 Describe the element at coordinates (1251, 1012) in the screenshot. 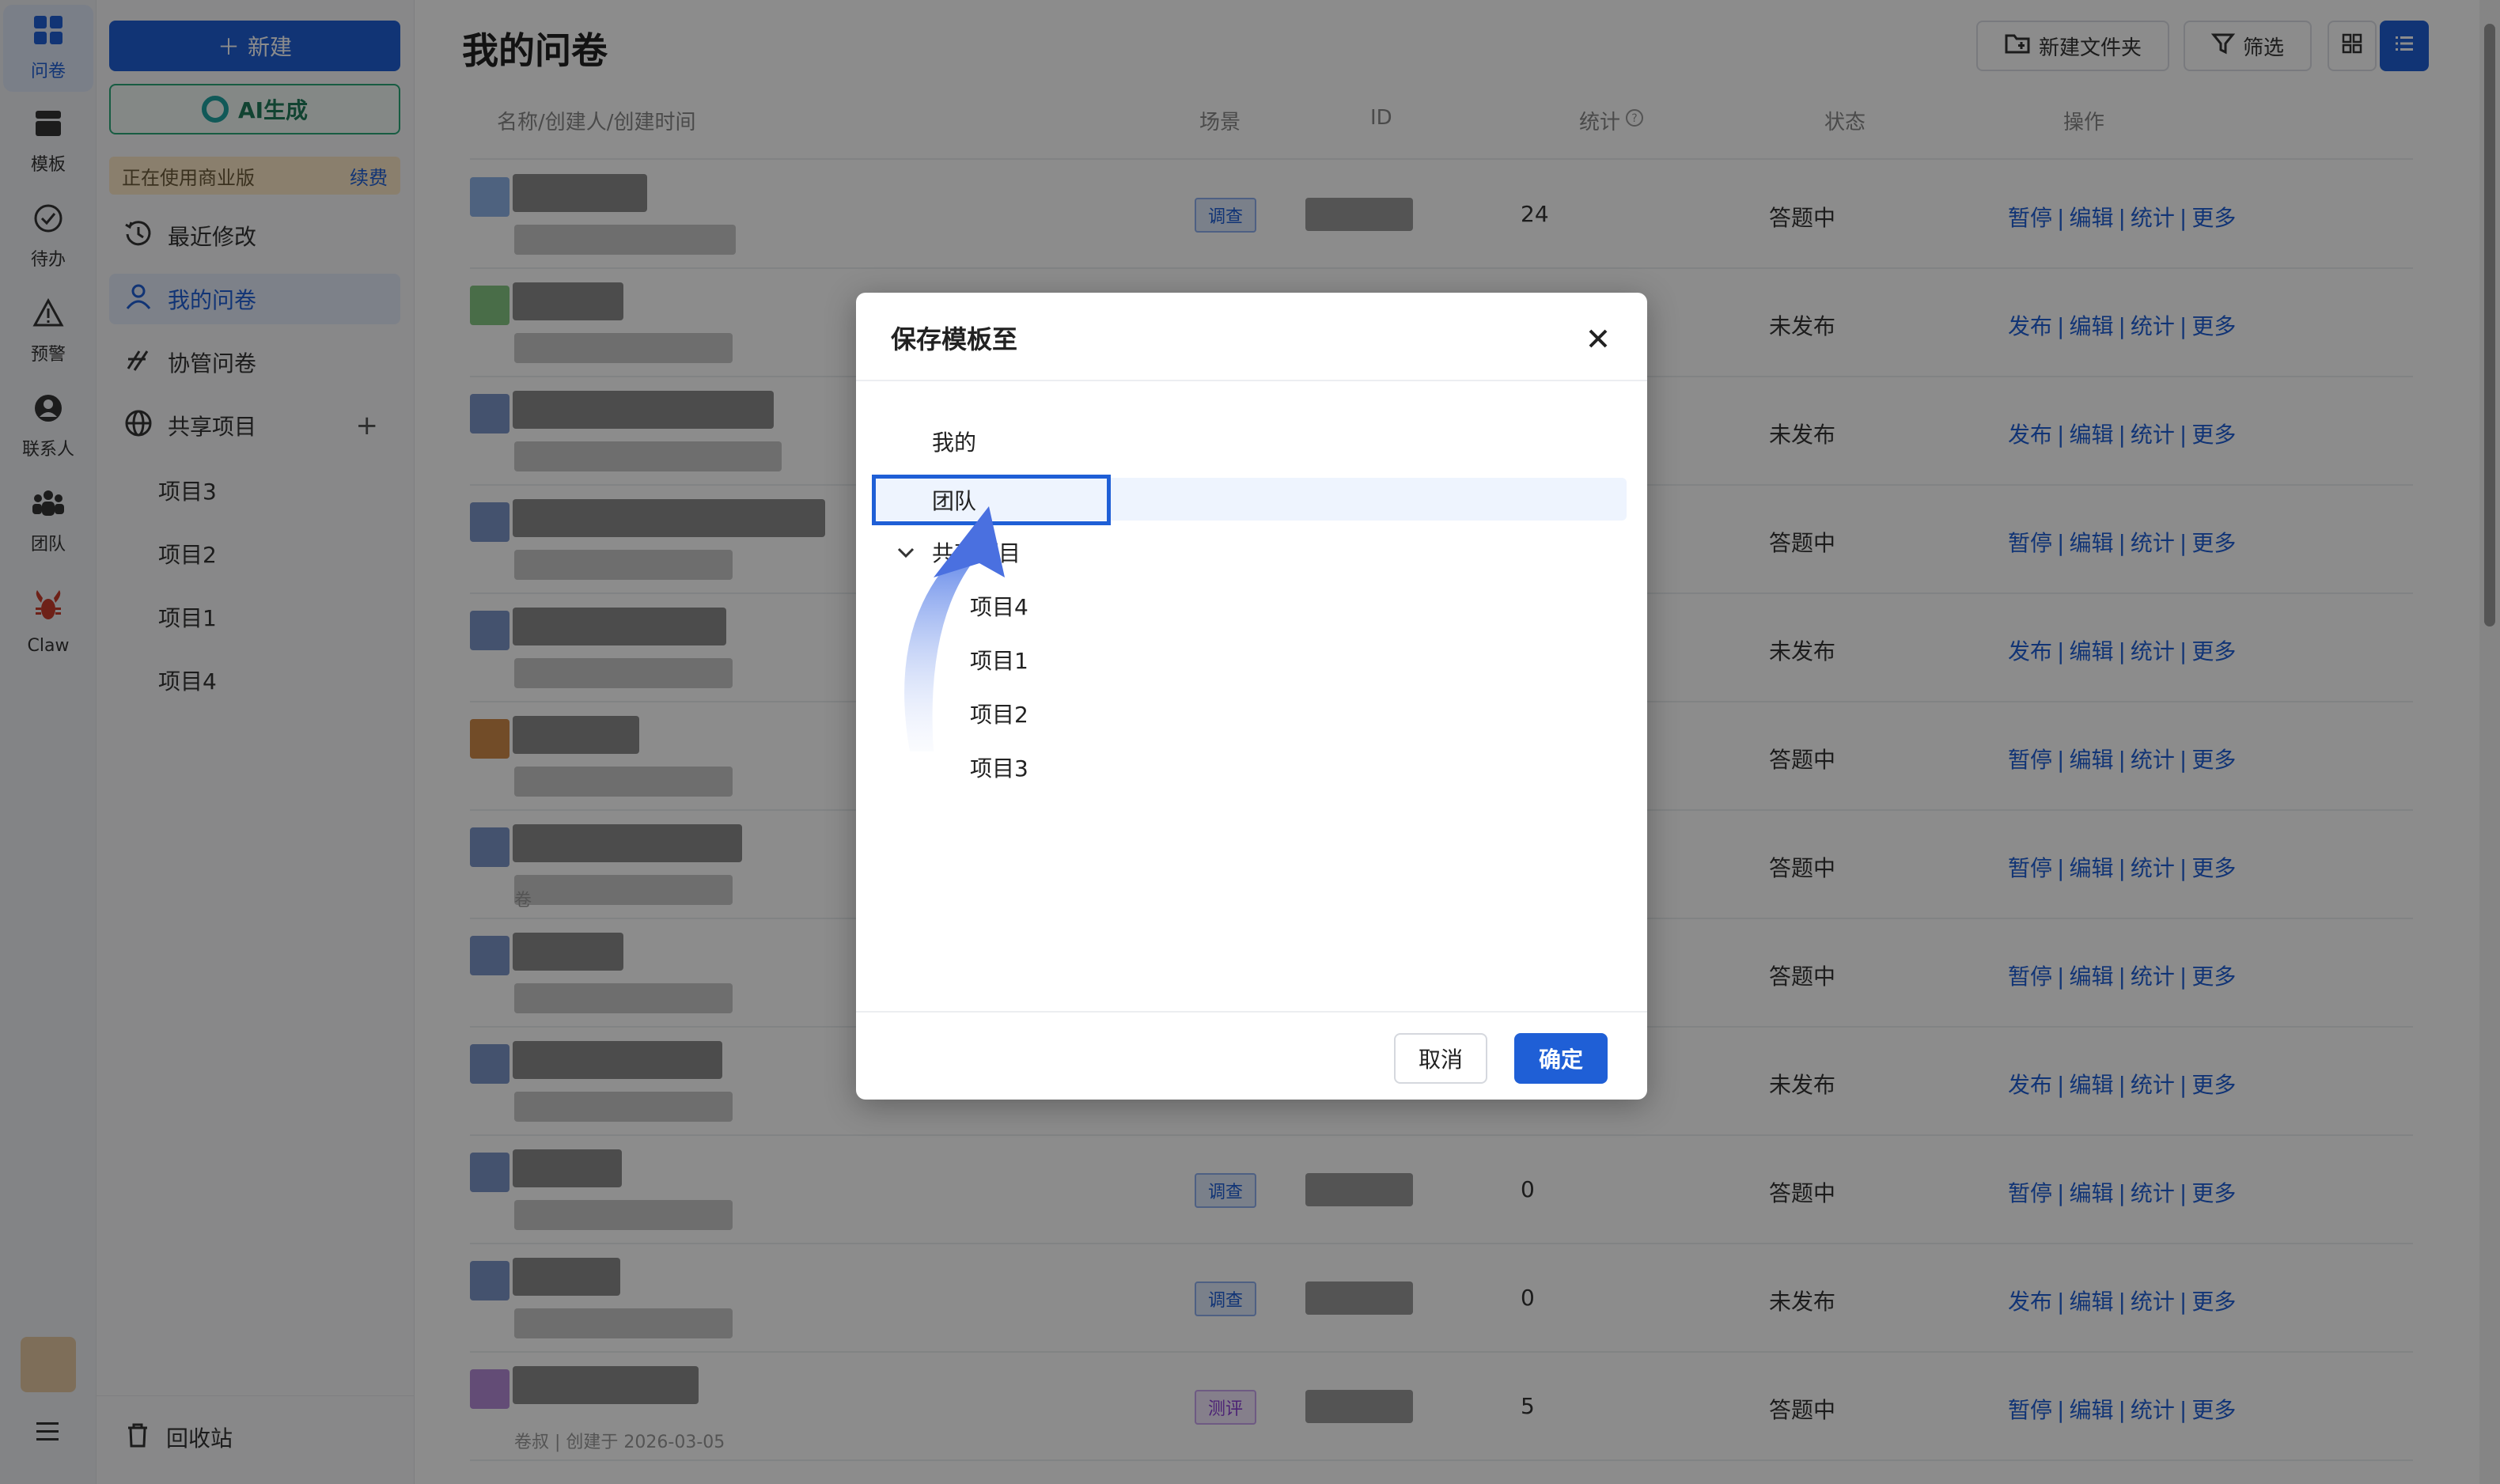

I see `dialog-footer-divider` at that location.